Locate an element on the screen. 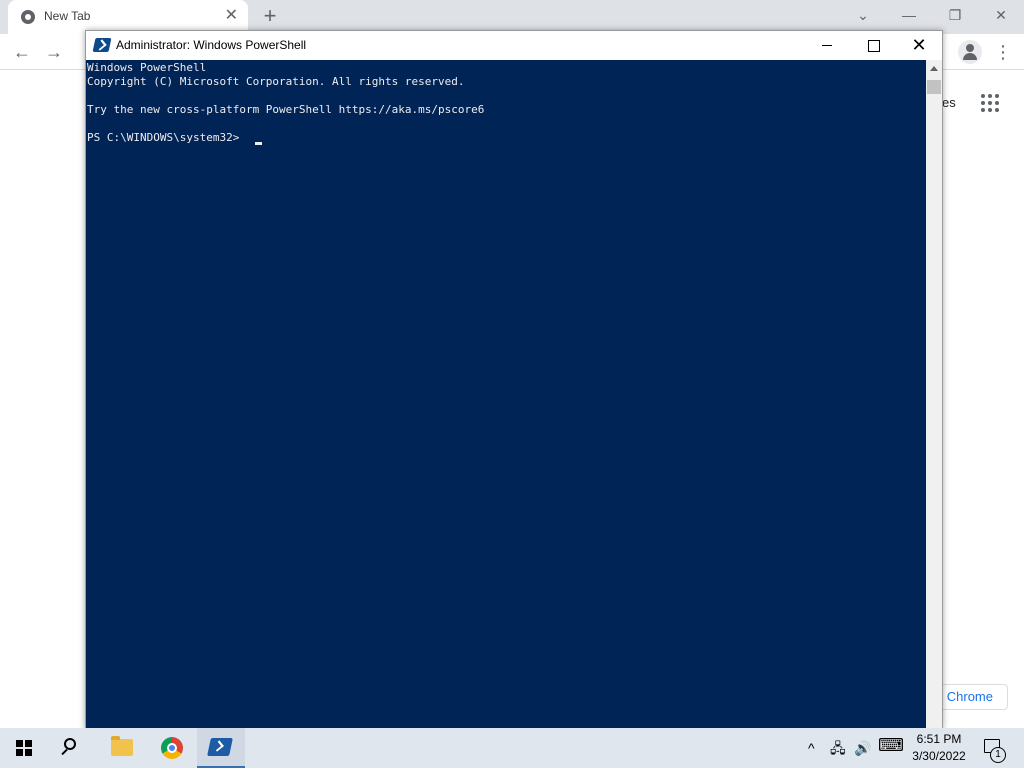 The image size is (1024, 768). volume-icon: 🔊 is located at coordinates (862, 748).